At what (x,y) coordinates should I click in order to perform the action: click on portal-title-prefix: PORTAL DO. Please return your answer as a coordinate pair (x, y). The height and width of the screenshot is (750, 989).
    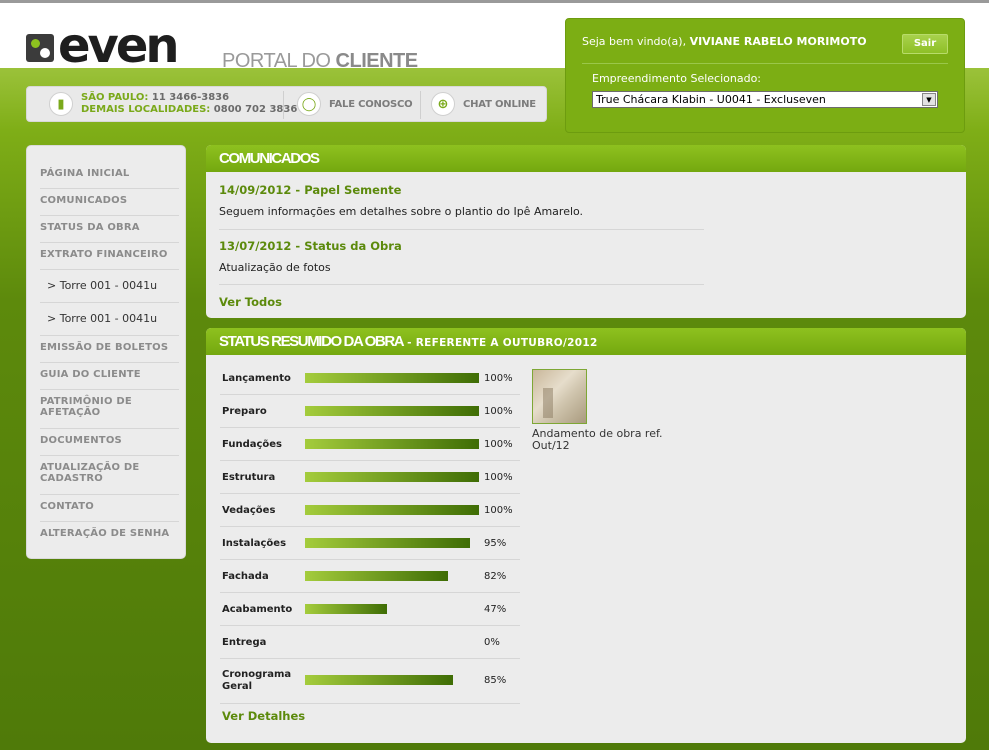
    Looking at the image, I should click on (279, 61).